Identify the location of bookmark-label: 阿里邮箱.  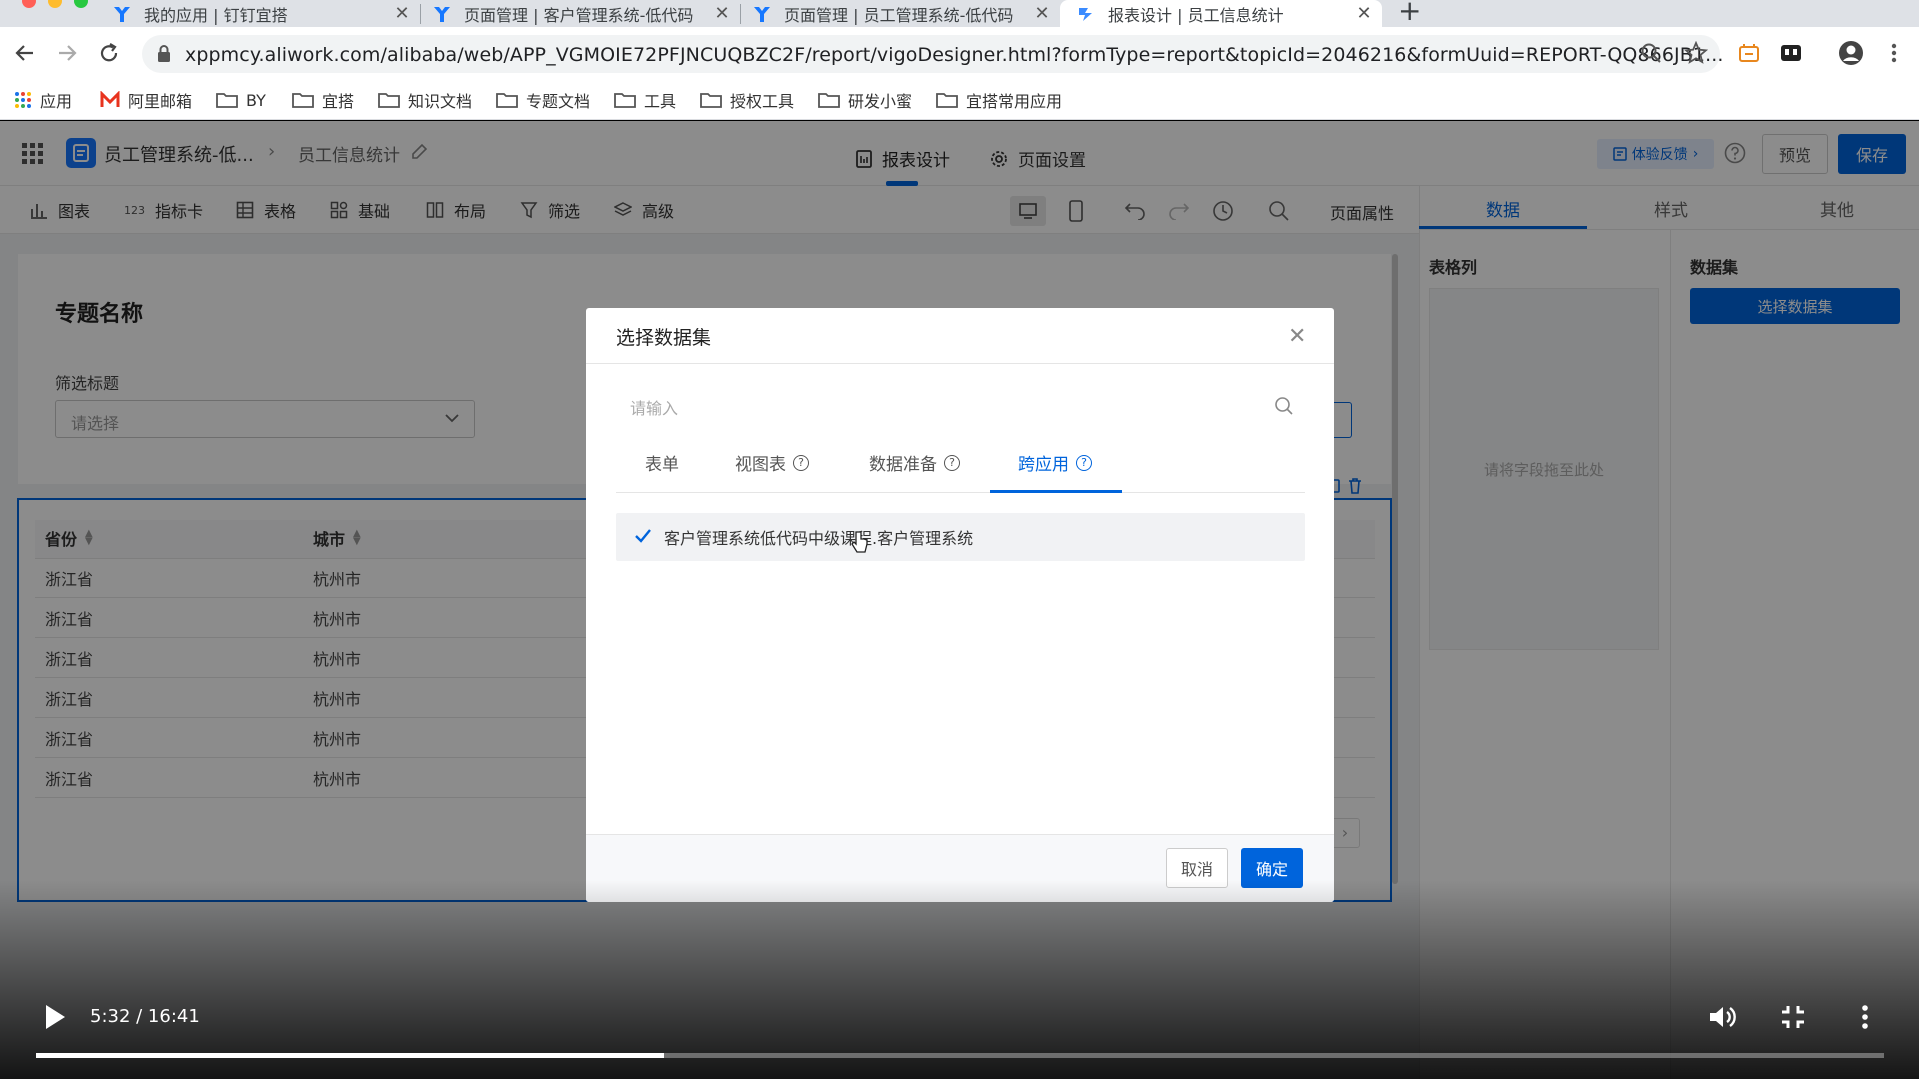
(160, 101).